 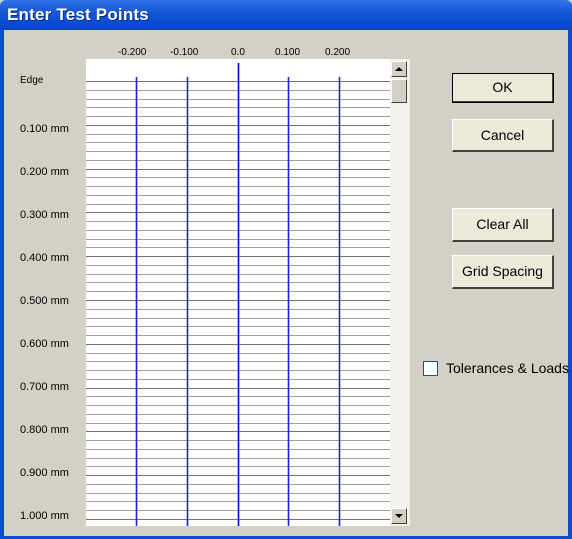 What do you see at coordinates (338, 52) in the screenshot?
I see `column-label: 0.200` at bounding box center [338, 52].